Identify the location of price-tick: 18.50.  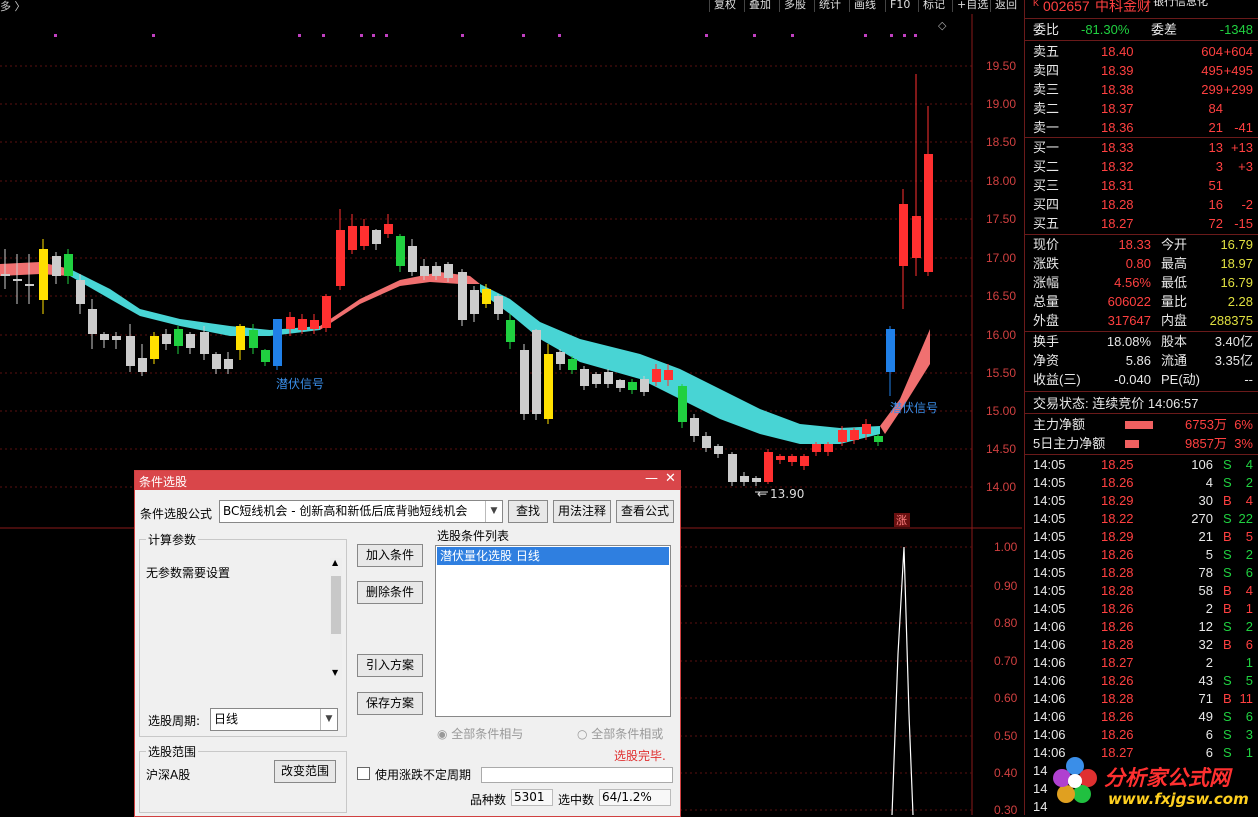
(1001, 142).